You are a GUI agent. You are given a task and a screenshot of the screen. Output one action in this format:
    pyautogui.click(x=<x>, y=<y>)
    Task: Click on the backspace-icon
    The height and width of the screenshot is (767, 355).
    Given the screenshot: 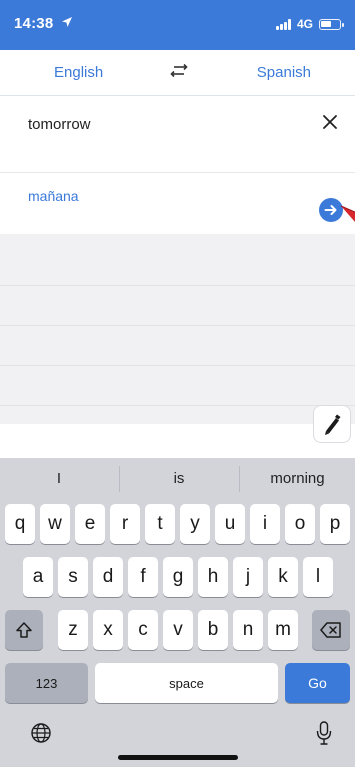 What is the action you would take?
    pyautogui.click(x=330, y=630)
    